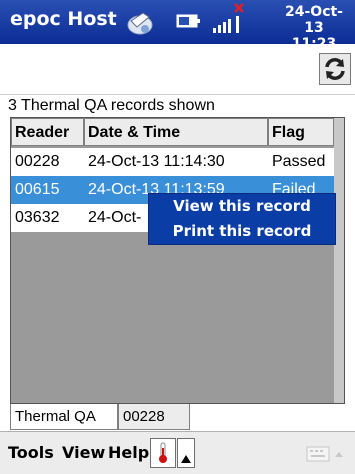 This screenshot has width=355, height=474. I want to click on menu-bar: Tools View Help, so click(177, 452).